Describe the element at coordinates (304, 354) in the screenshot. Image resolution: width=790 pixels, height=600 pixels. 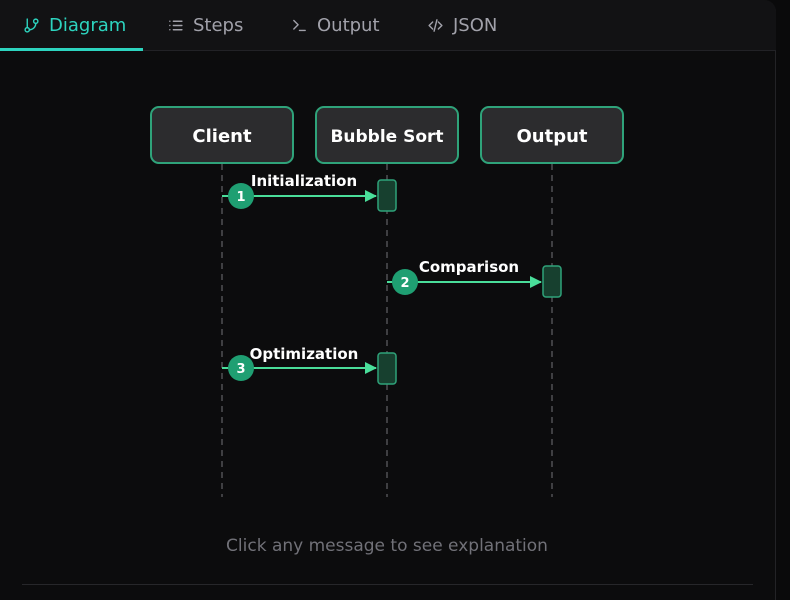
I see `message-label: Optimization` at that location.